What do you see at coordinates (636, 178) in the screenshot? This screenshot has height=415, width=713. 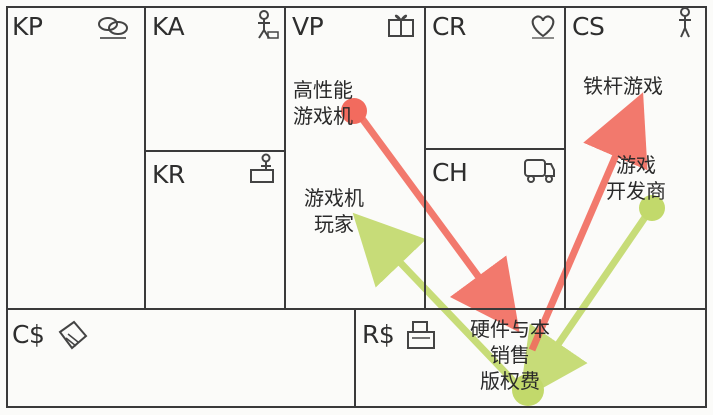 I see `note-game-developers: 游戏 开发商` at bounding box center [636, 178].